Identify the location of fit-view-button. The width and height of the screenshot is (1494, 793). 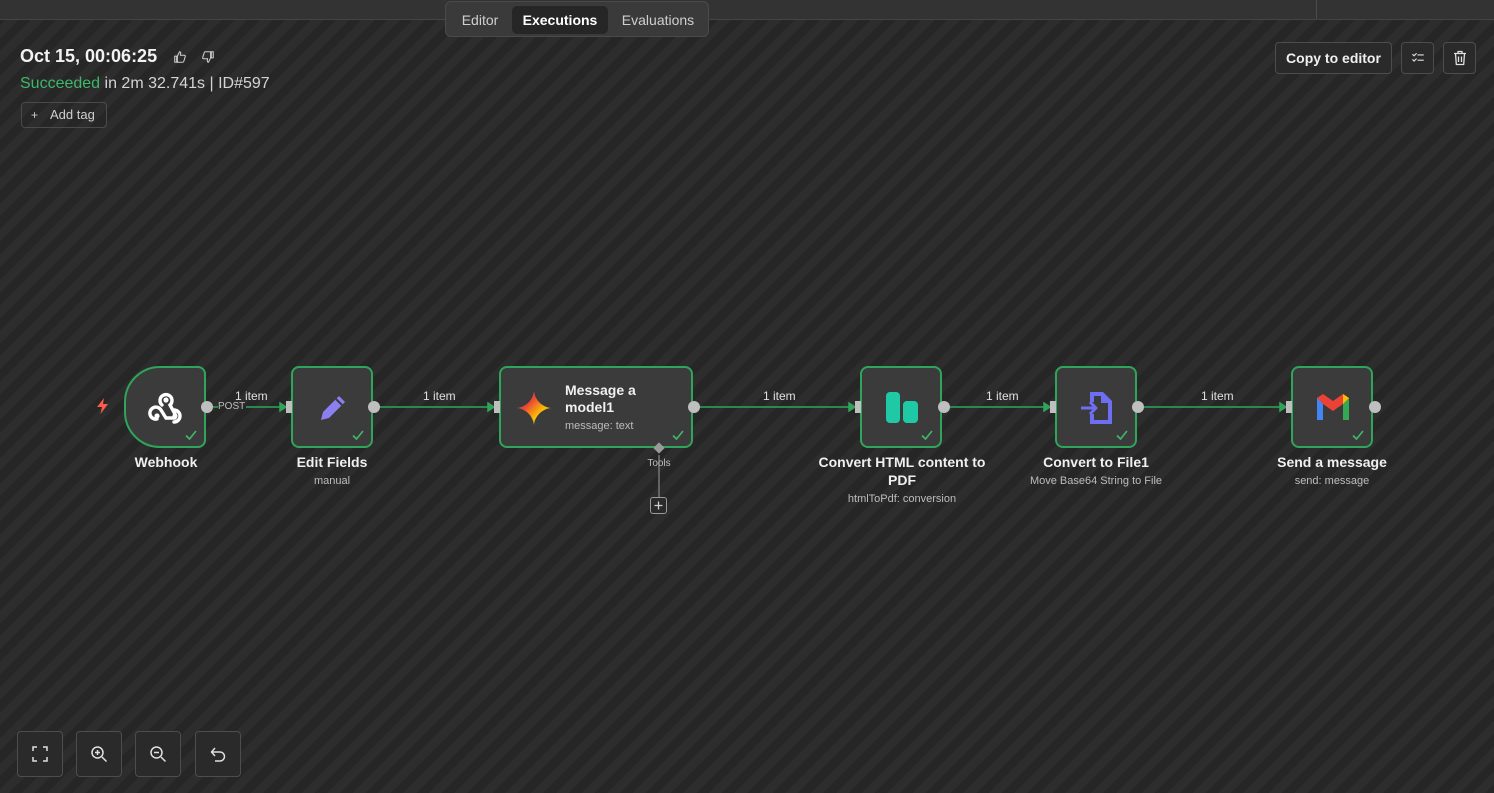
(40, 754).